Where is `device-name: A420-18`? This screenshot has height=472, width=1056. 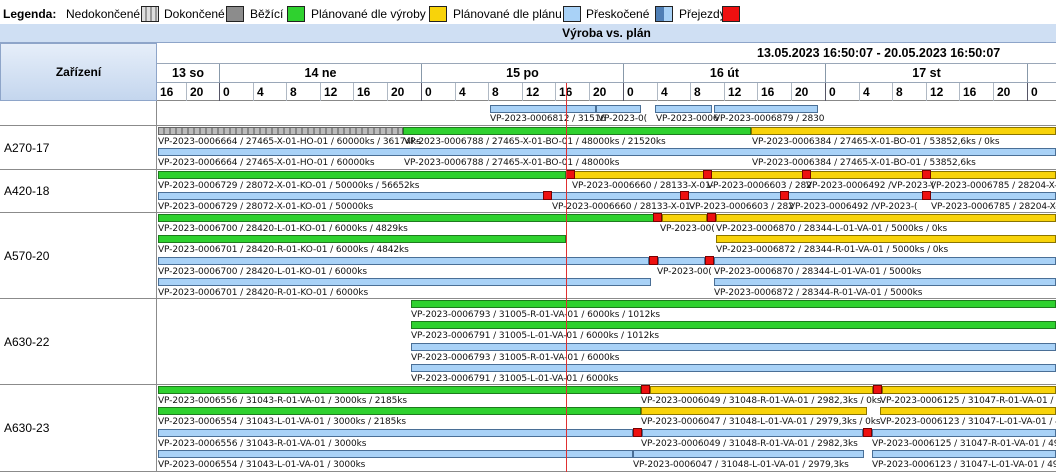
device-name: A420-18 is located at coordinates (27, 191).